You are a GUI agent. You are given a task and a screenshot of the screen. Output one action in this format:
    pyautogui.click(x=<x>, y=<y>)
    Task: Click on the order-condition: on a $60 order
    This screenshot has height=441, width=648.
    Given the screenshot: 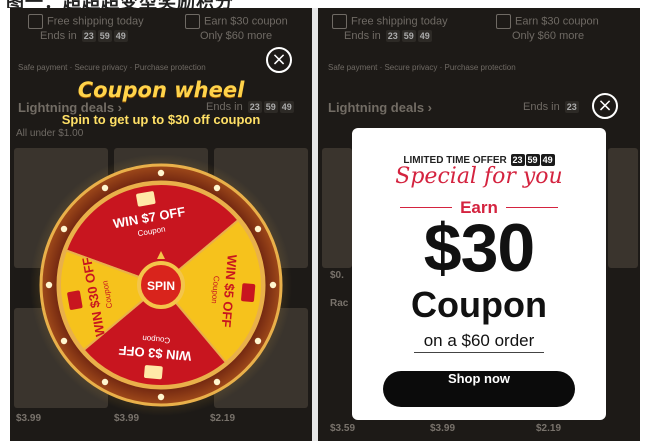 What is the action you would take?
    pyautogui.click(x=479, y=340)
    